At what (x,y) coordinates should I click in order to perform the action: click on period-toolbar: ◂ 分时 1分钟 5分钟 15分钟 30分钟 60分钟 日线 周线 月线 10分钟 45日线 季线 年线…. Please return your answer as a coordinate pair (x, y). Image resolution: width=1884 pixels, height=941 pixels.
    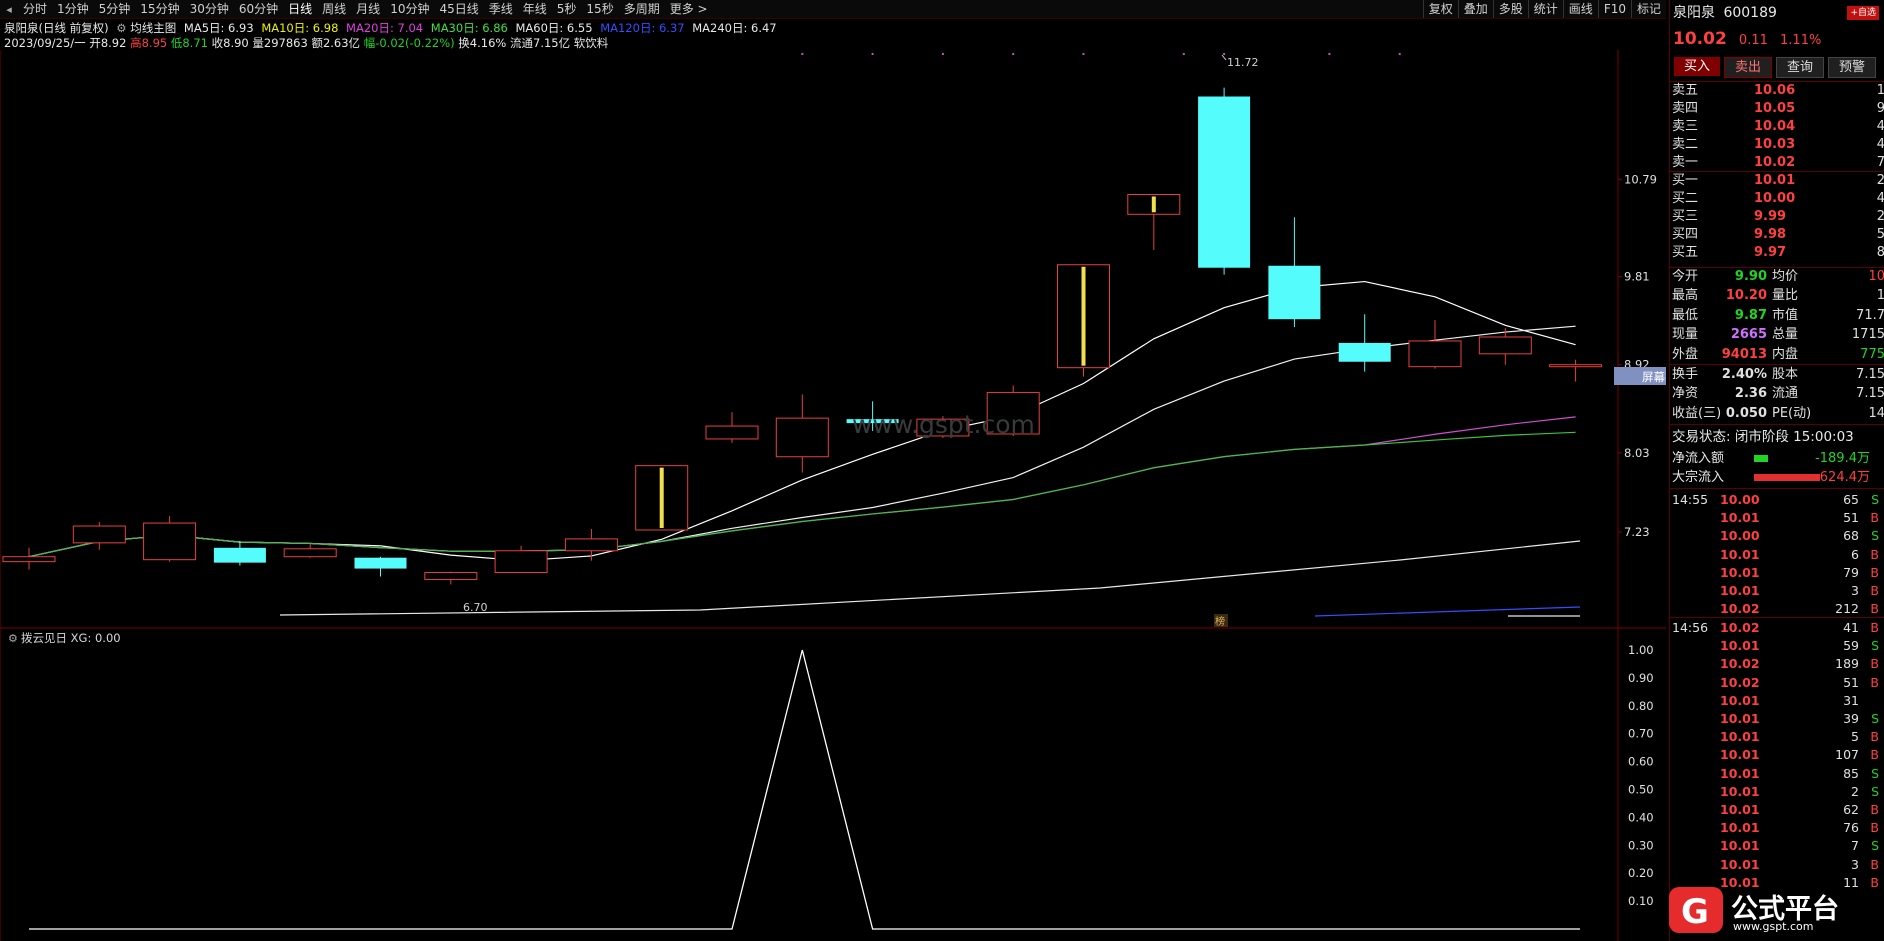
    Looking at the image, I should click on (833, 9).